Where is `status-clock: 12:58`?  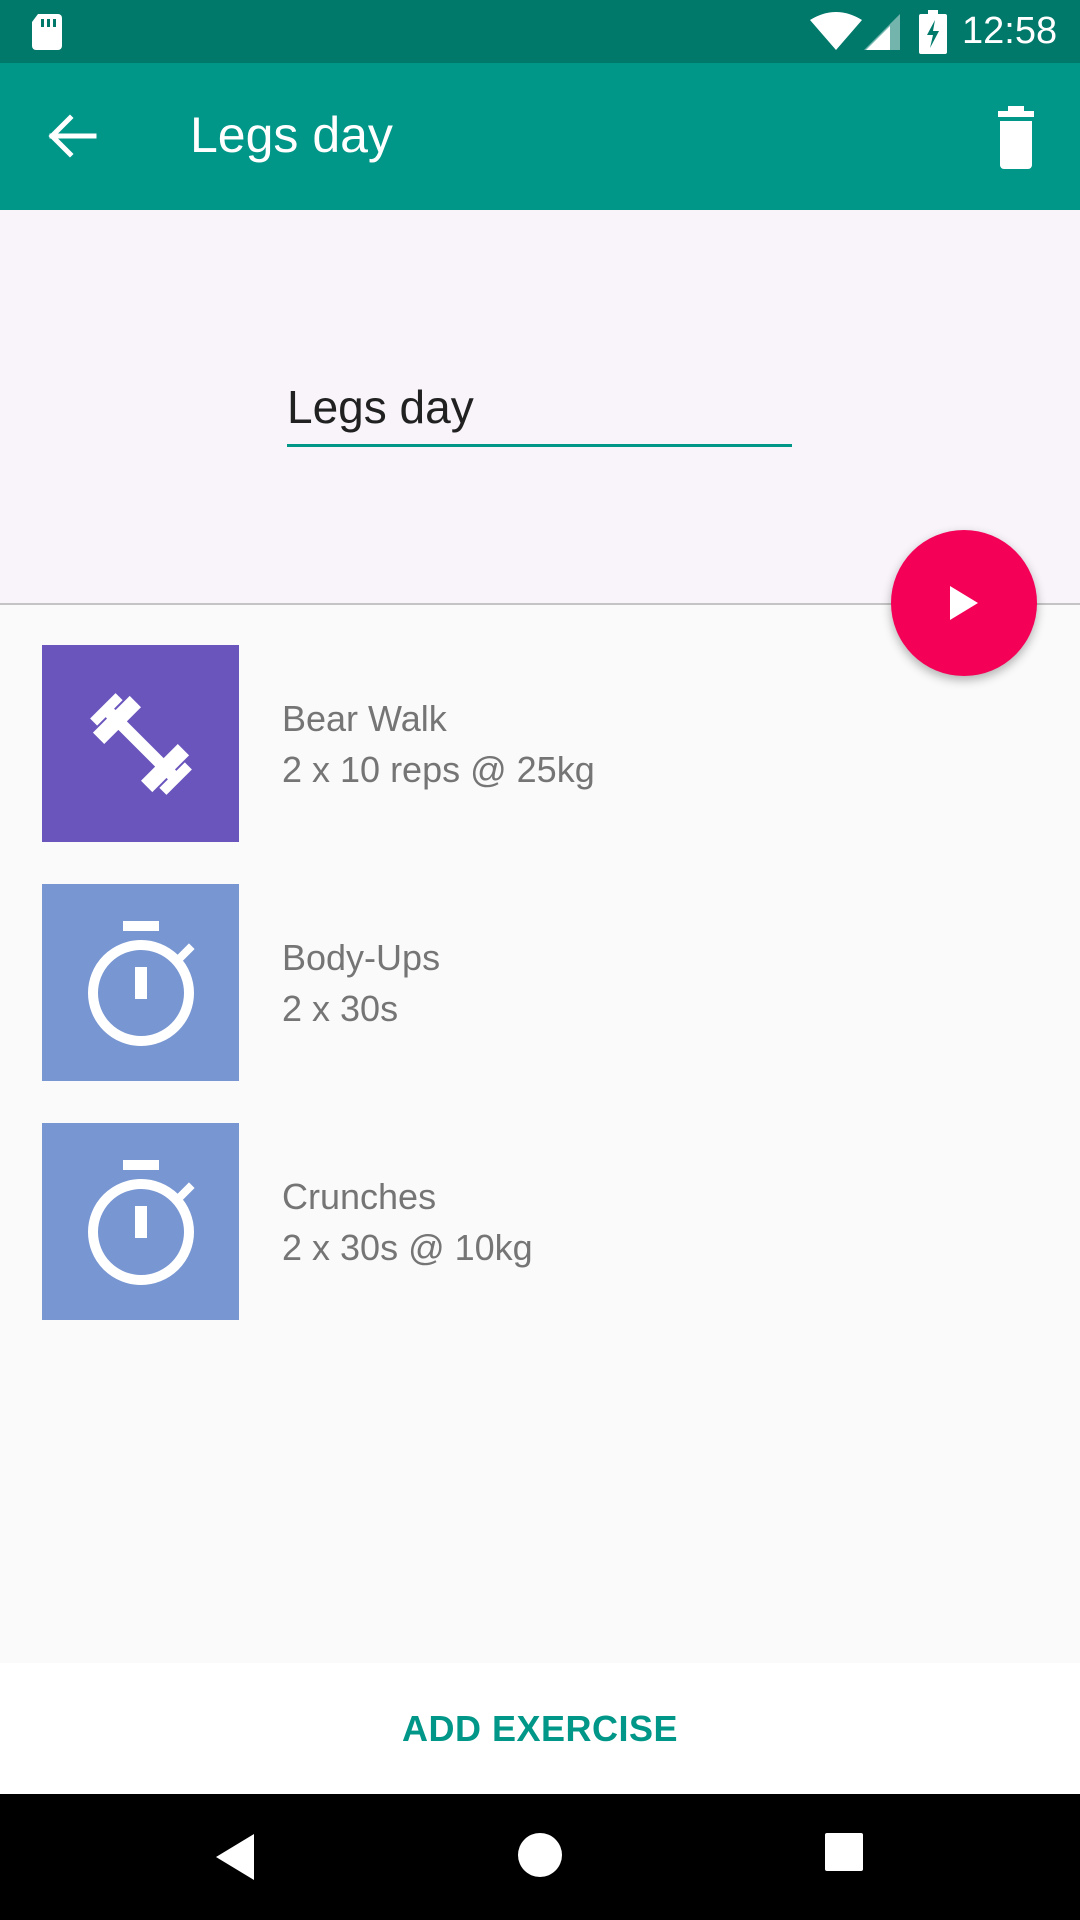
status-clock: 12:58 is located at coordinates (1010, 31).